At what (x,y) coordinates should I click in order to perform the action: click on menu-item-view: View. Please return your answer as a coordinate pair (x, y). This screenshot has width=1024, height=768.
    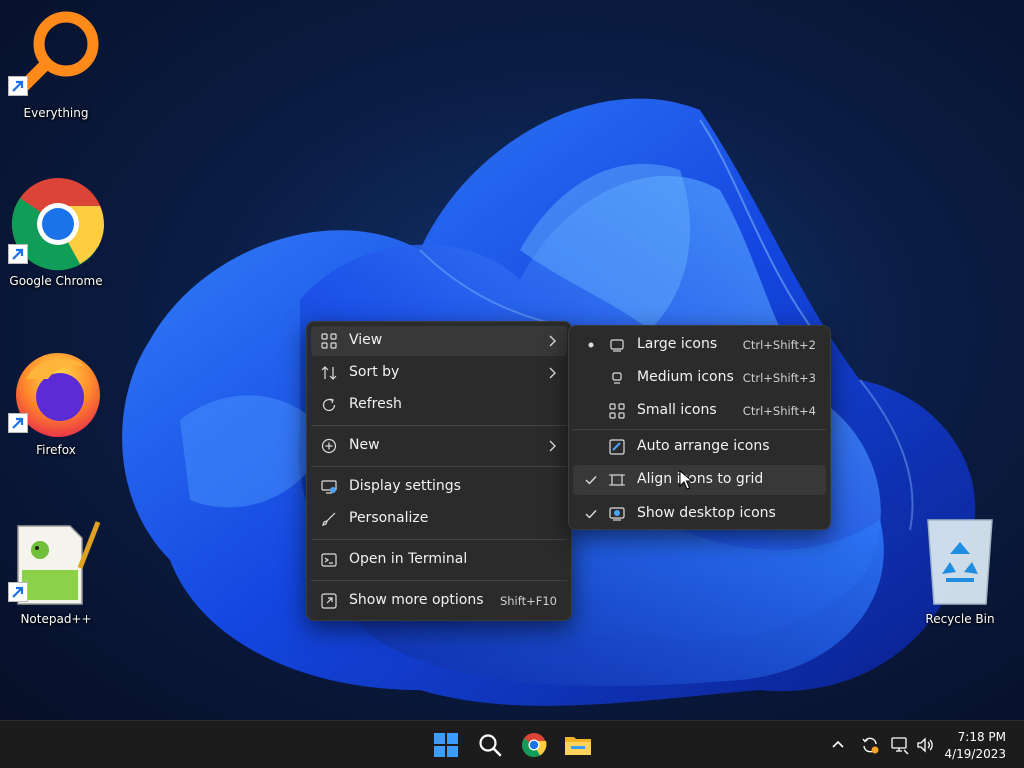
    Looking at the image, I should click on (439, 341).